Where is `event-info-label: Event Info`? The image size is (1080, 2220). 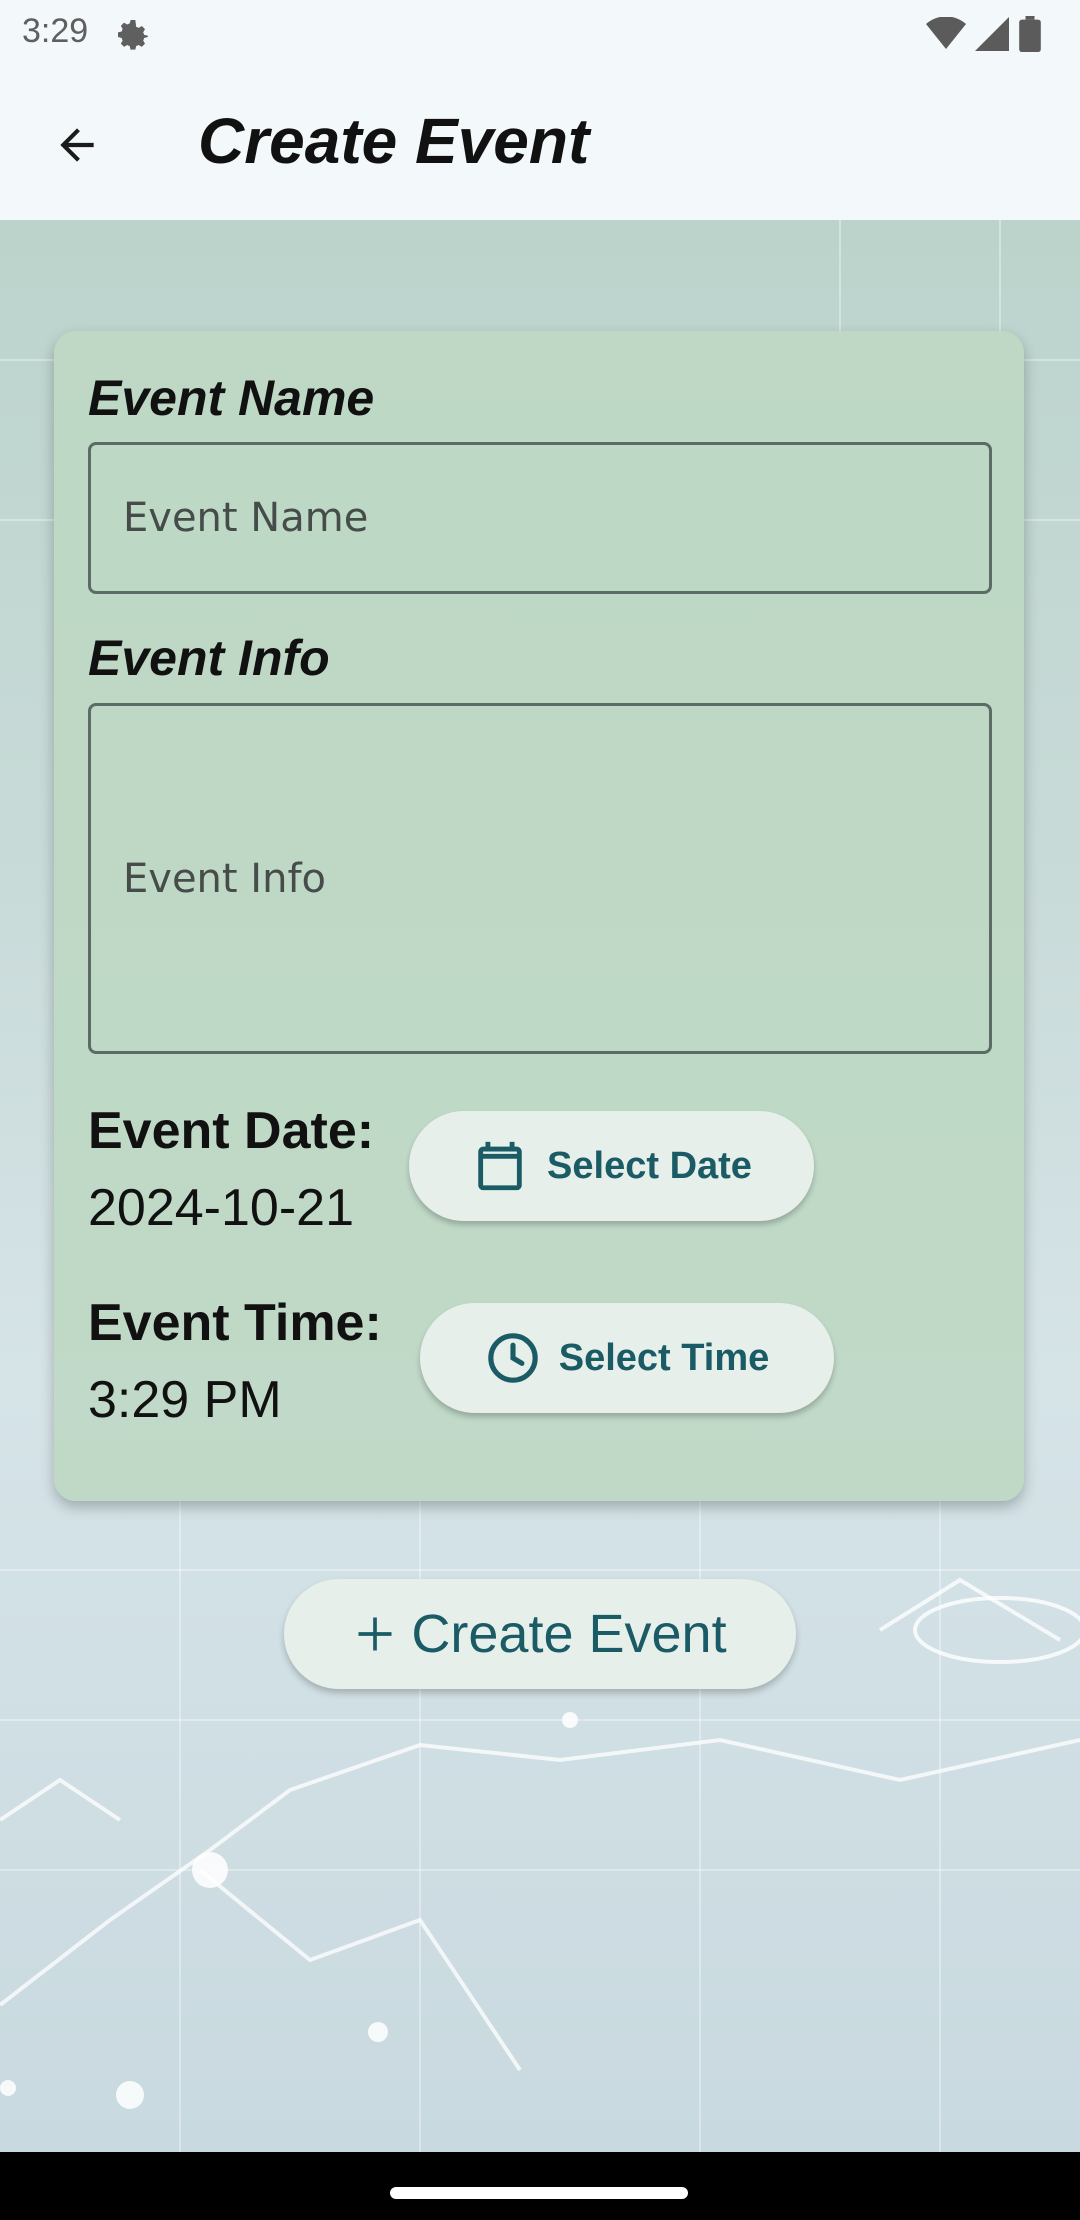
event-info-label: Event Info is located at coordinates (209, 658).